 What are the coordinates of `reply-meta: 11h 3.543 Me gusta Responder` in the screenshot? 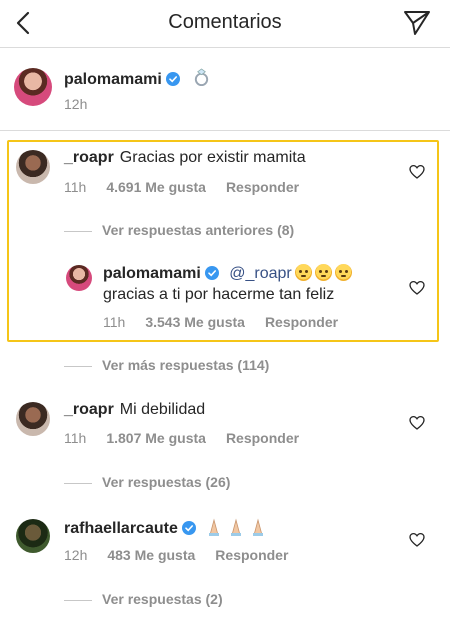 It's located at (230, 322).